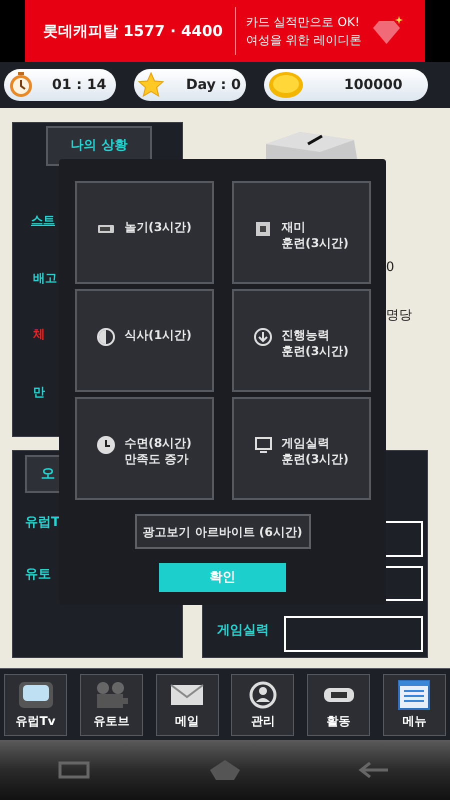 Image resolution: width=450 pixels, height=800 pixels. I want to click on half-circle-icon, so click(106, 337).